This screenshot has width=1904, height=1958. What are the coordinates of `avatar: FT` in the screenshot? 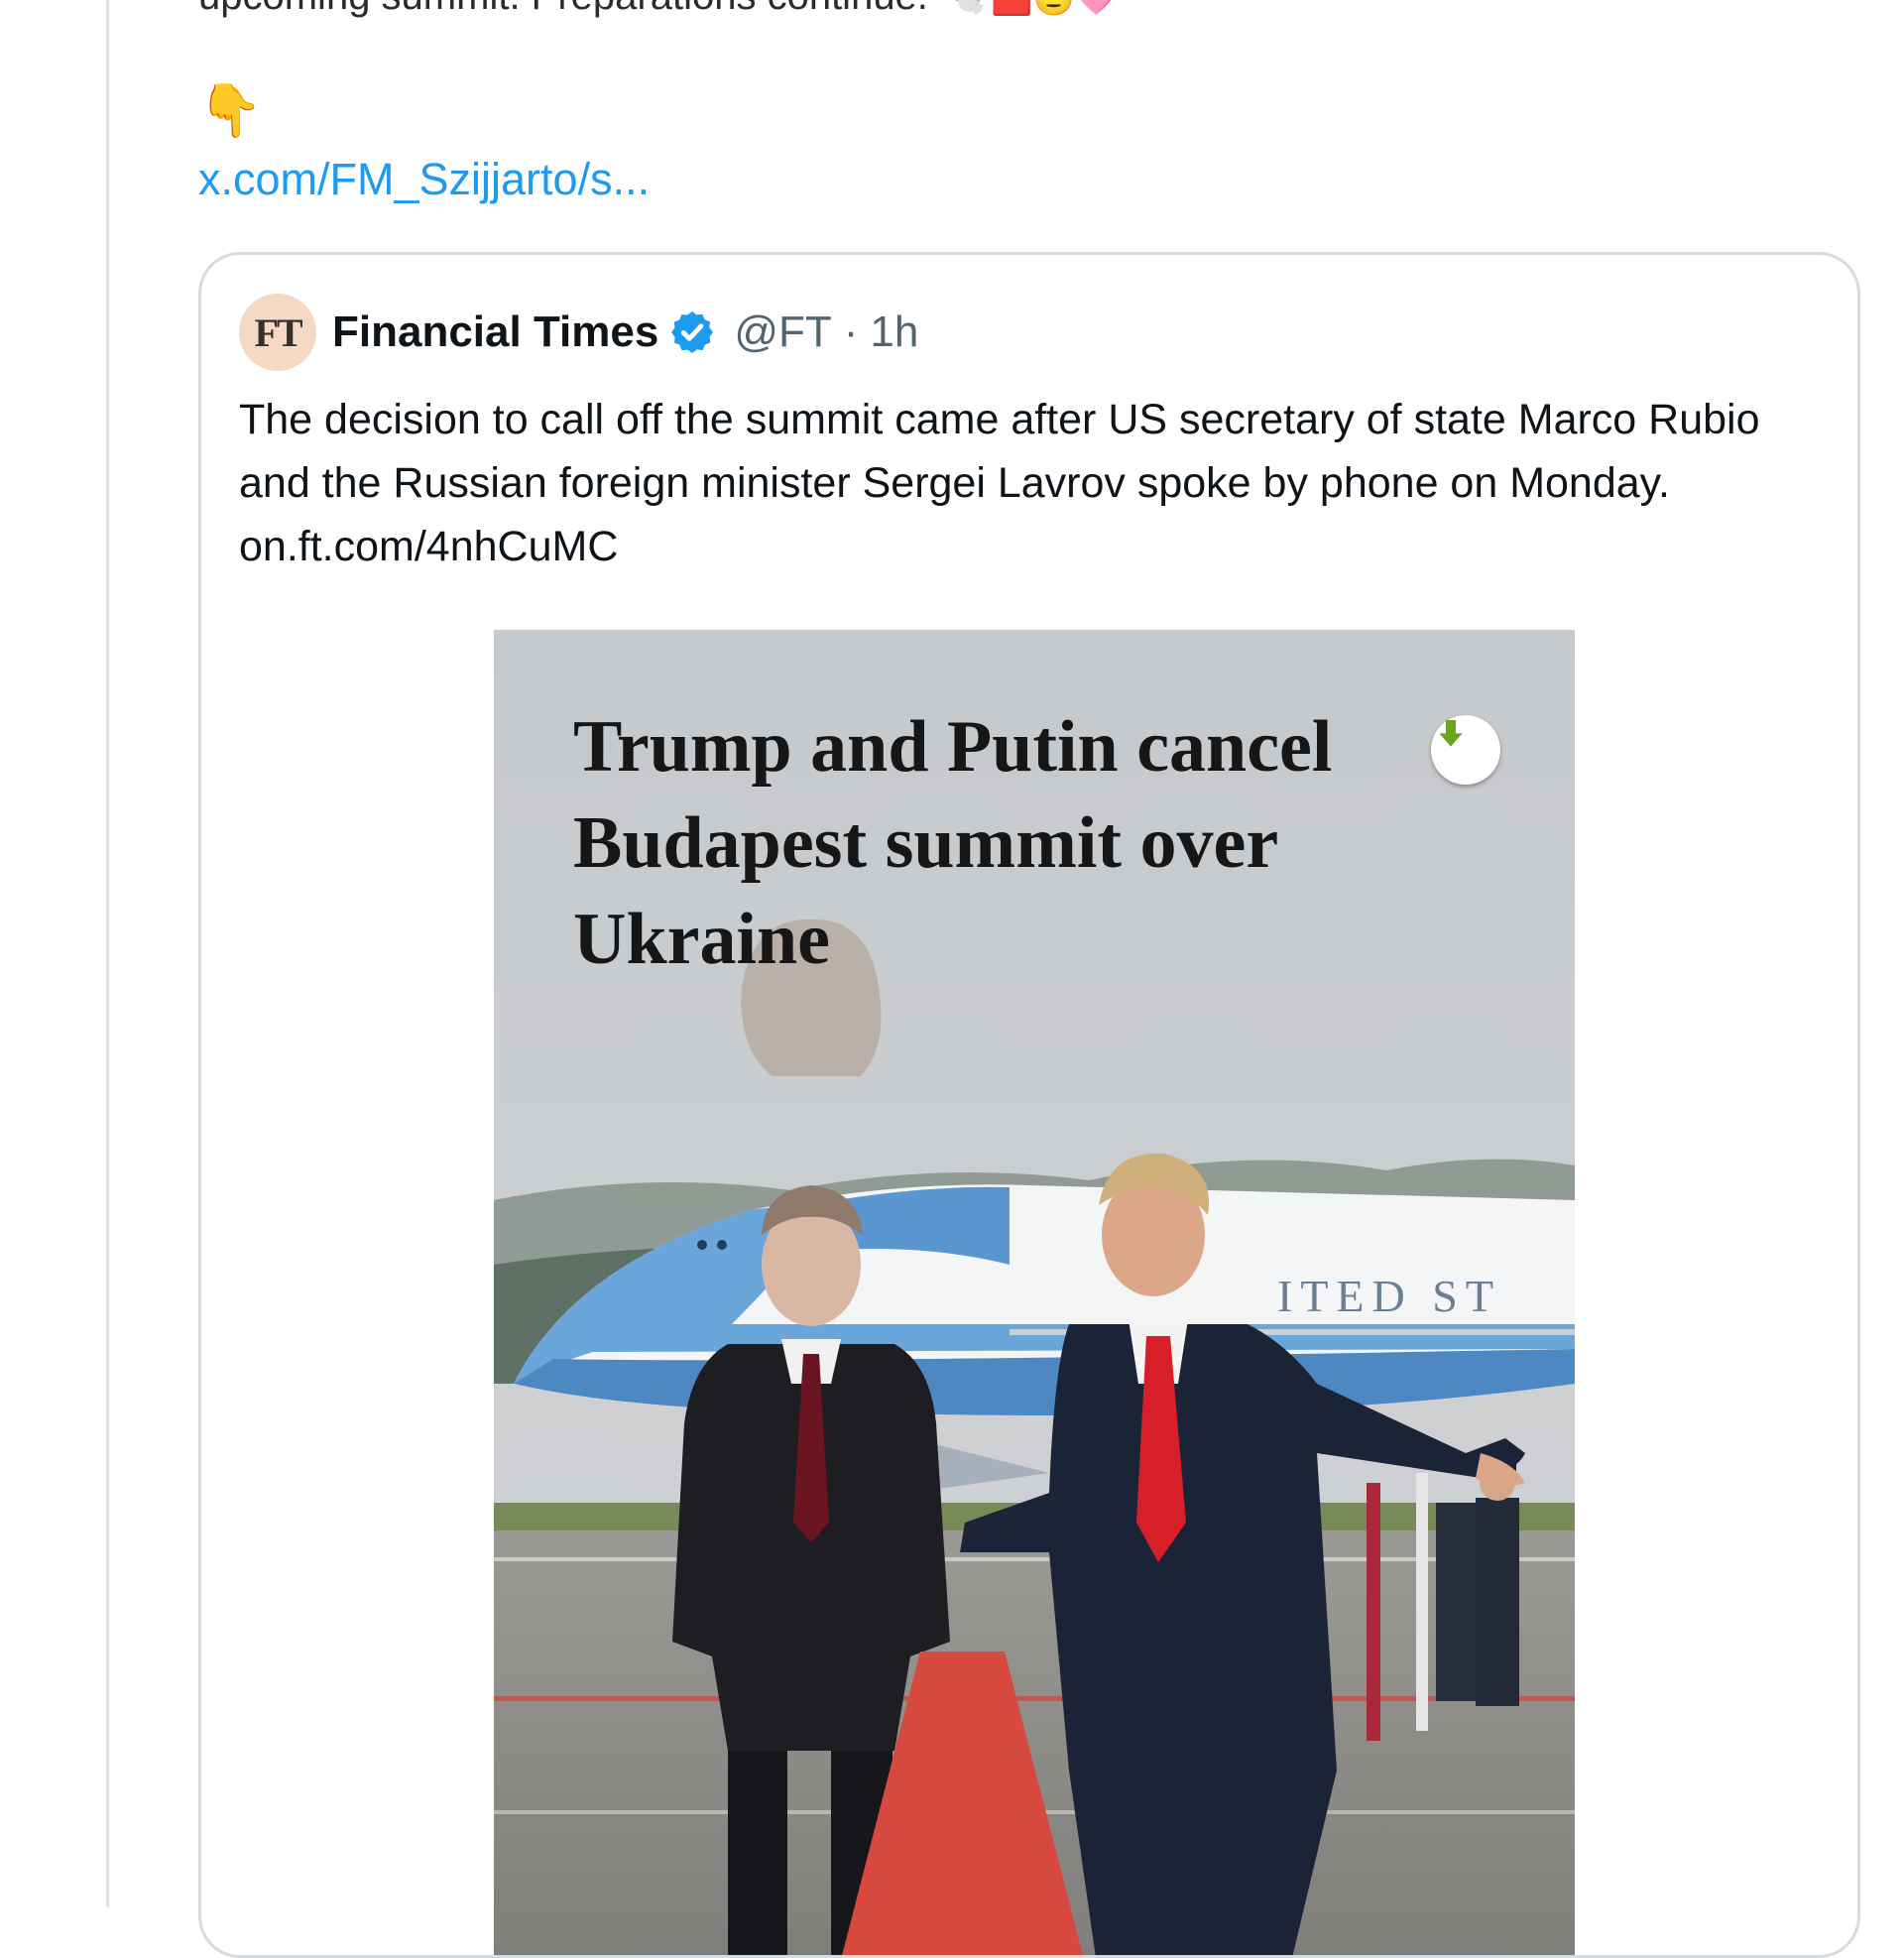 It's located at (277, 332).